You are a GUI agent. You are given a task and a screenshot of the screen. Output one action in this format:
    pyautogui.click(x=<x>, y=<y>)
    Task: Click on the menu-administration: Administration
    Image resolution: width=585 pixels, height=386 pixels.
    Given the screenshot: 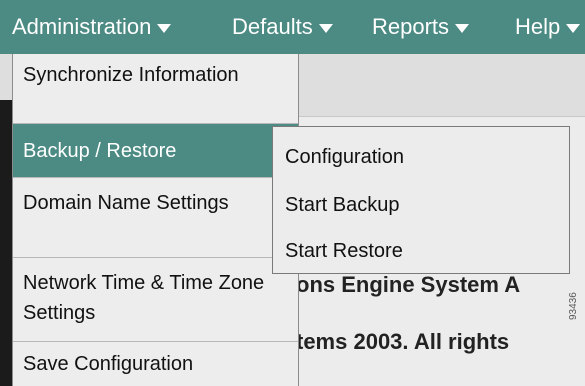 What is the action you would take?
    pyautogui.click(x=92, y=27)
    